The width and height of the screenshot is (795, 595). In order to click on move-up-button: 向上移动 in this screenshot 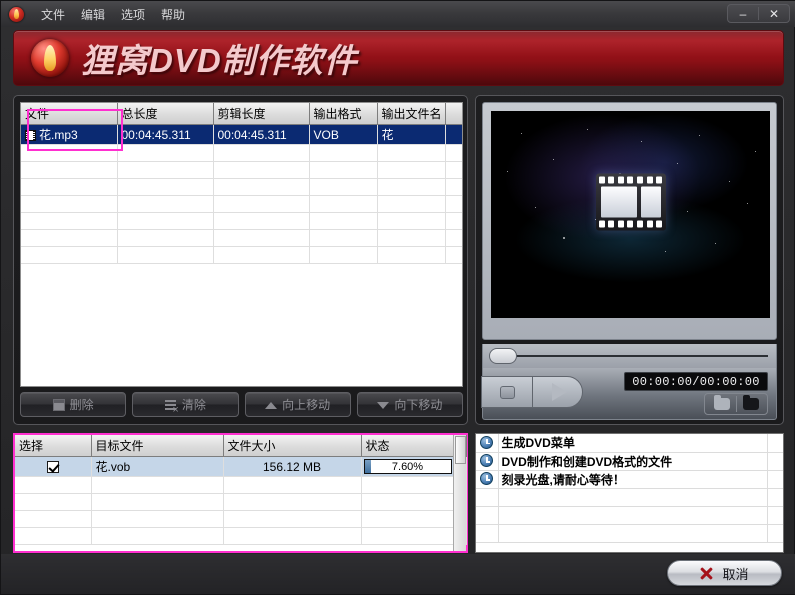, I will do `click(297, 404)`.